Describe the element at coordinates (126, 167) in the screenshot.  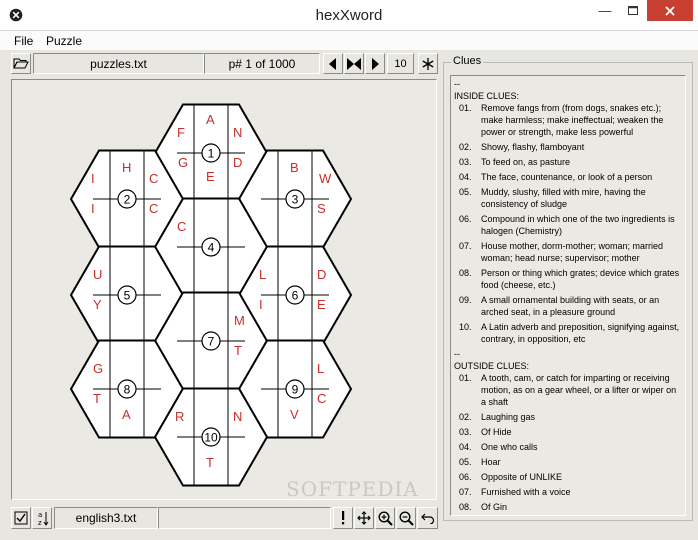
I see `hex-letter: H` at that location.